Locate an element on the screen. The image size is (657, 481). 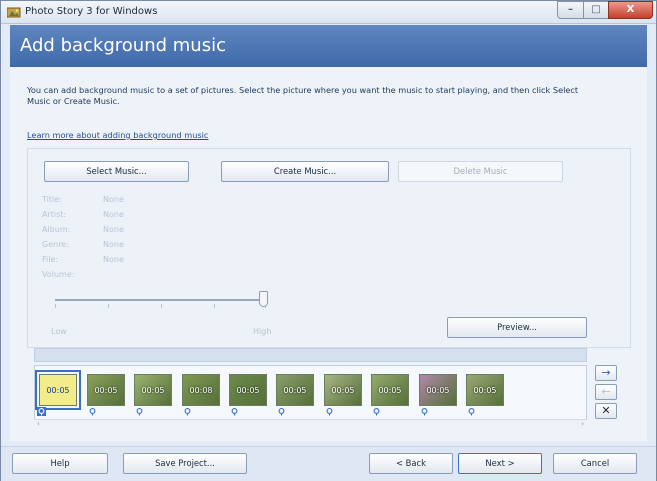
move-left-button: ← is located at coordinates (606, 392).